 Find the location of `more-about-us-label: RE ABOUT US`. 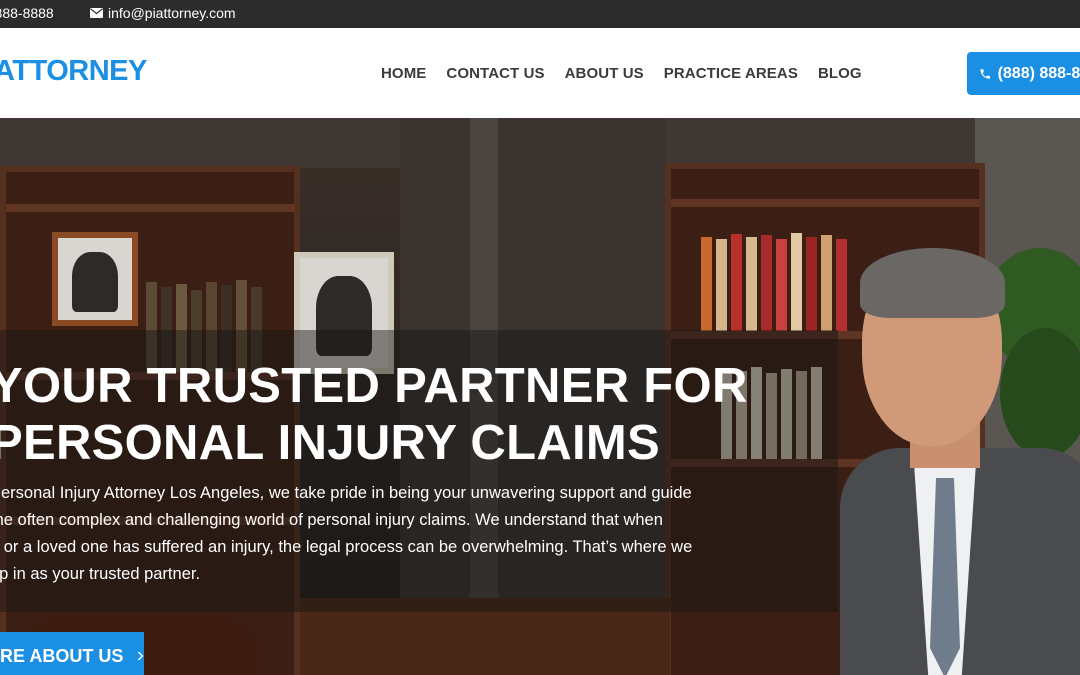

more-about-us-label: RE ABOUT US is located at coordinates (62, 655).